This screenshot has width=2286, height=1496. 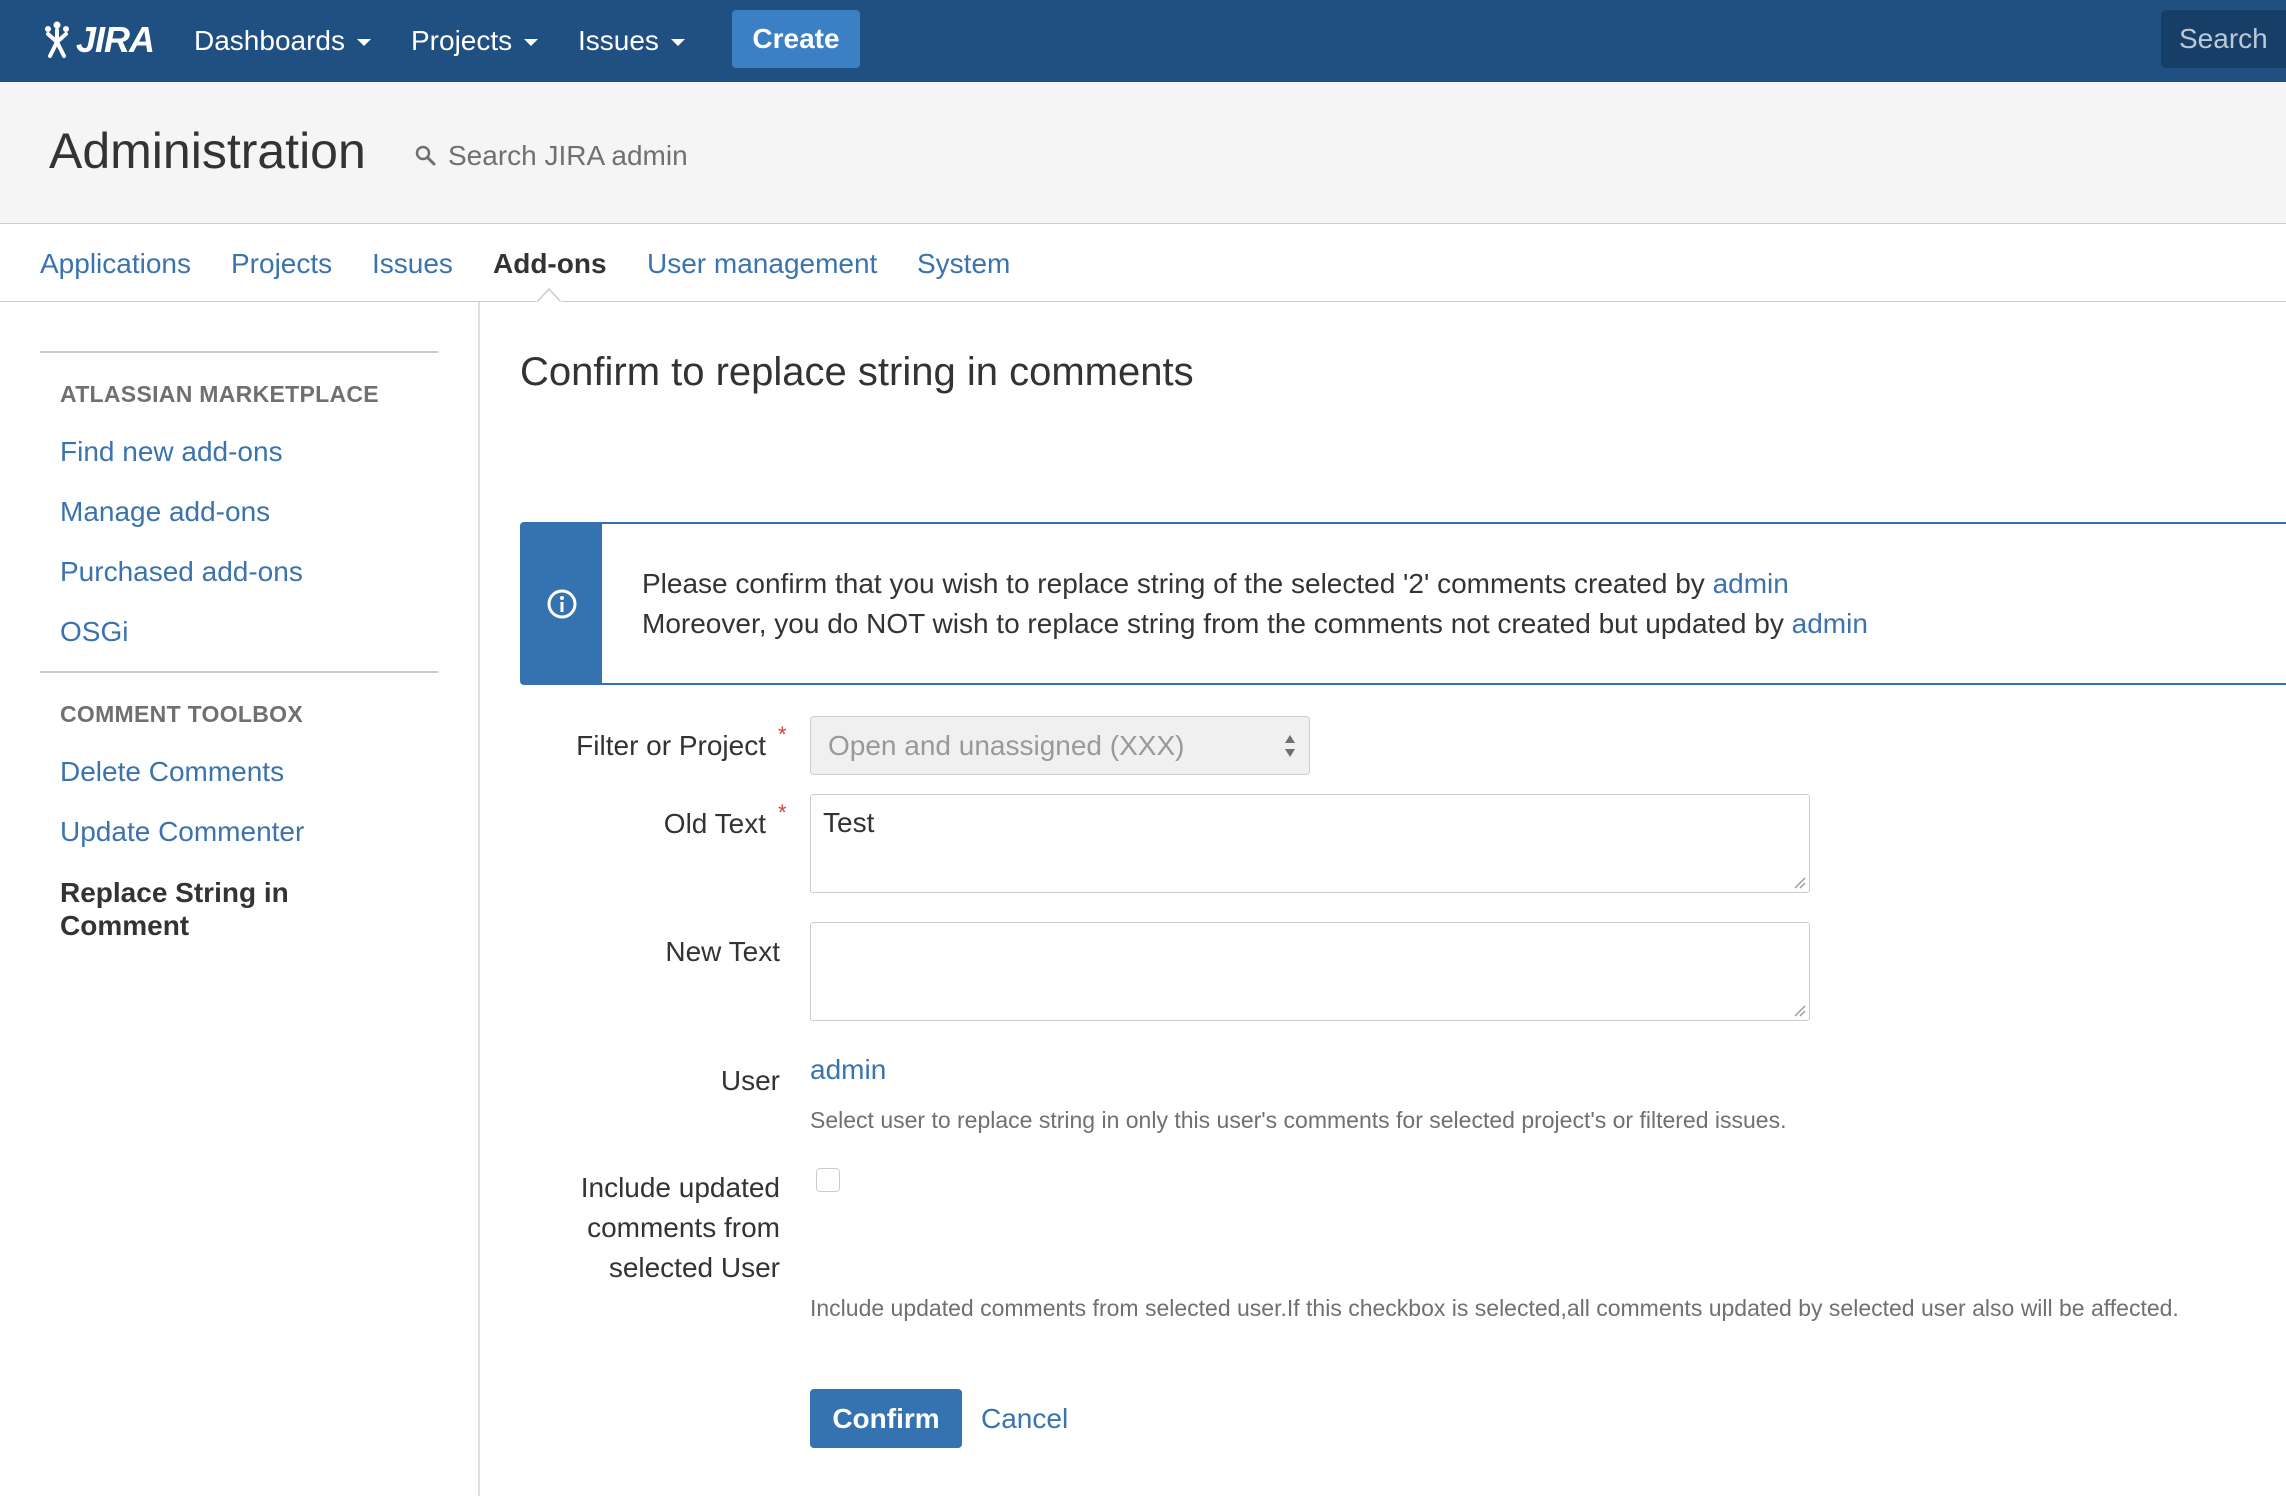 I want to click on admin-search-placeholder: Search JIRA admin, so click(x=568, y=155).